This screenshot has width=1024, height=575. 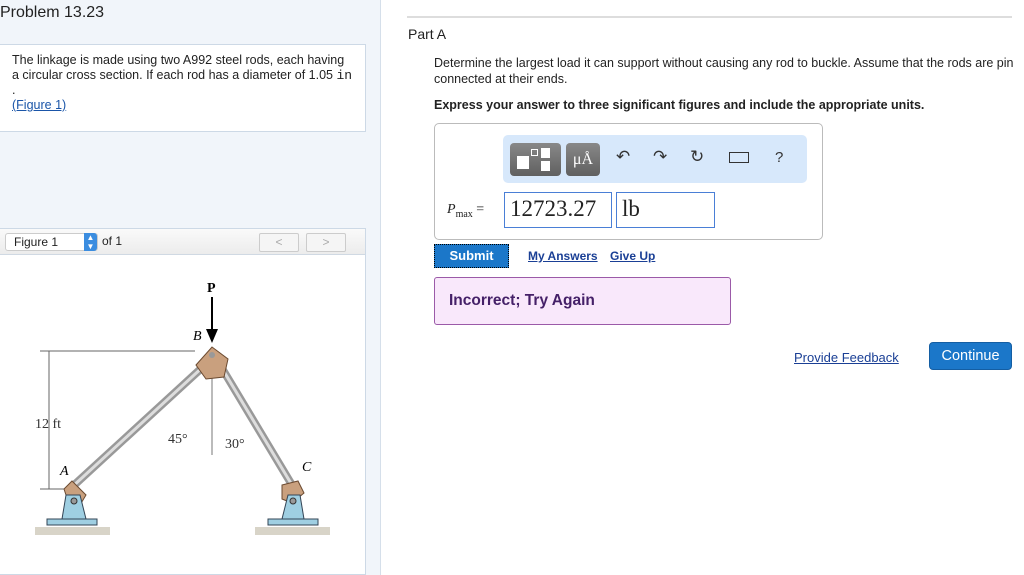 What do you see at coordinates (697, 157) in the screenshot?
I see `reset-icon: ↻` at bounding box center [697, 157].